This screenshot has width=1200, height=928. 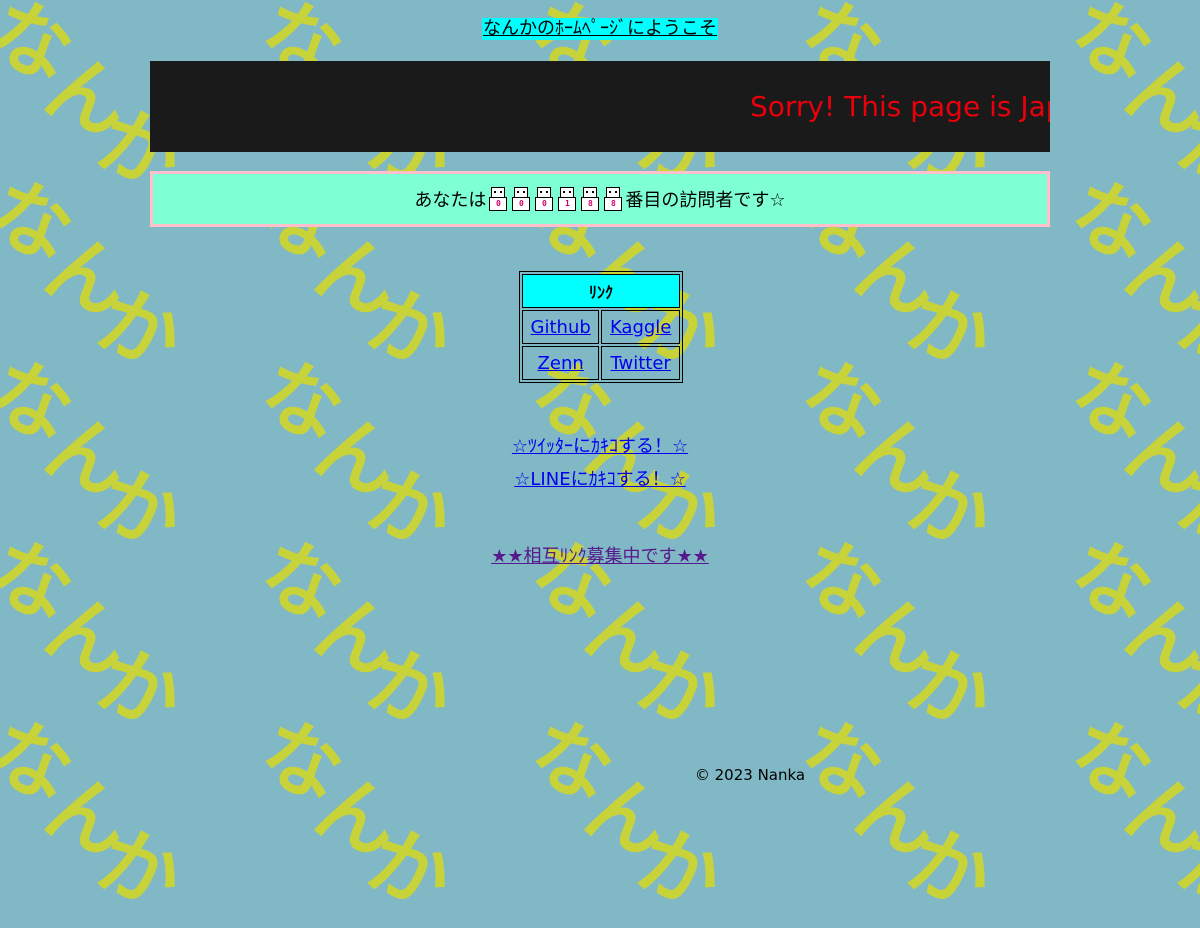 I want to click on twitter-link: Twitter, so click(x=641, y=363).